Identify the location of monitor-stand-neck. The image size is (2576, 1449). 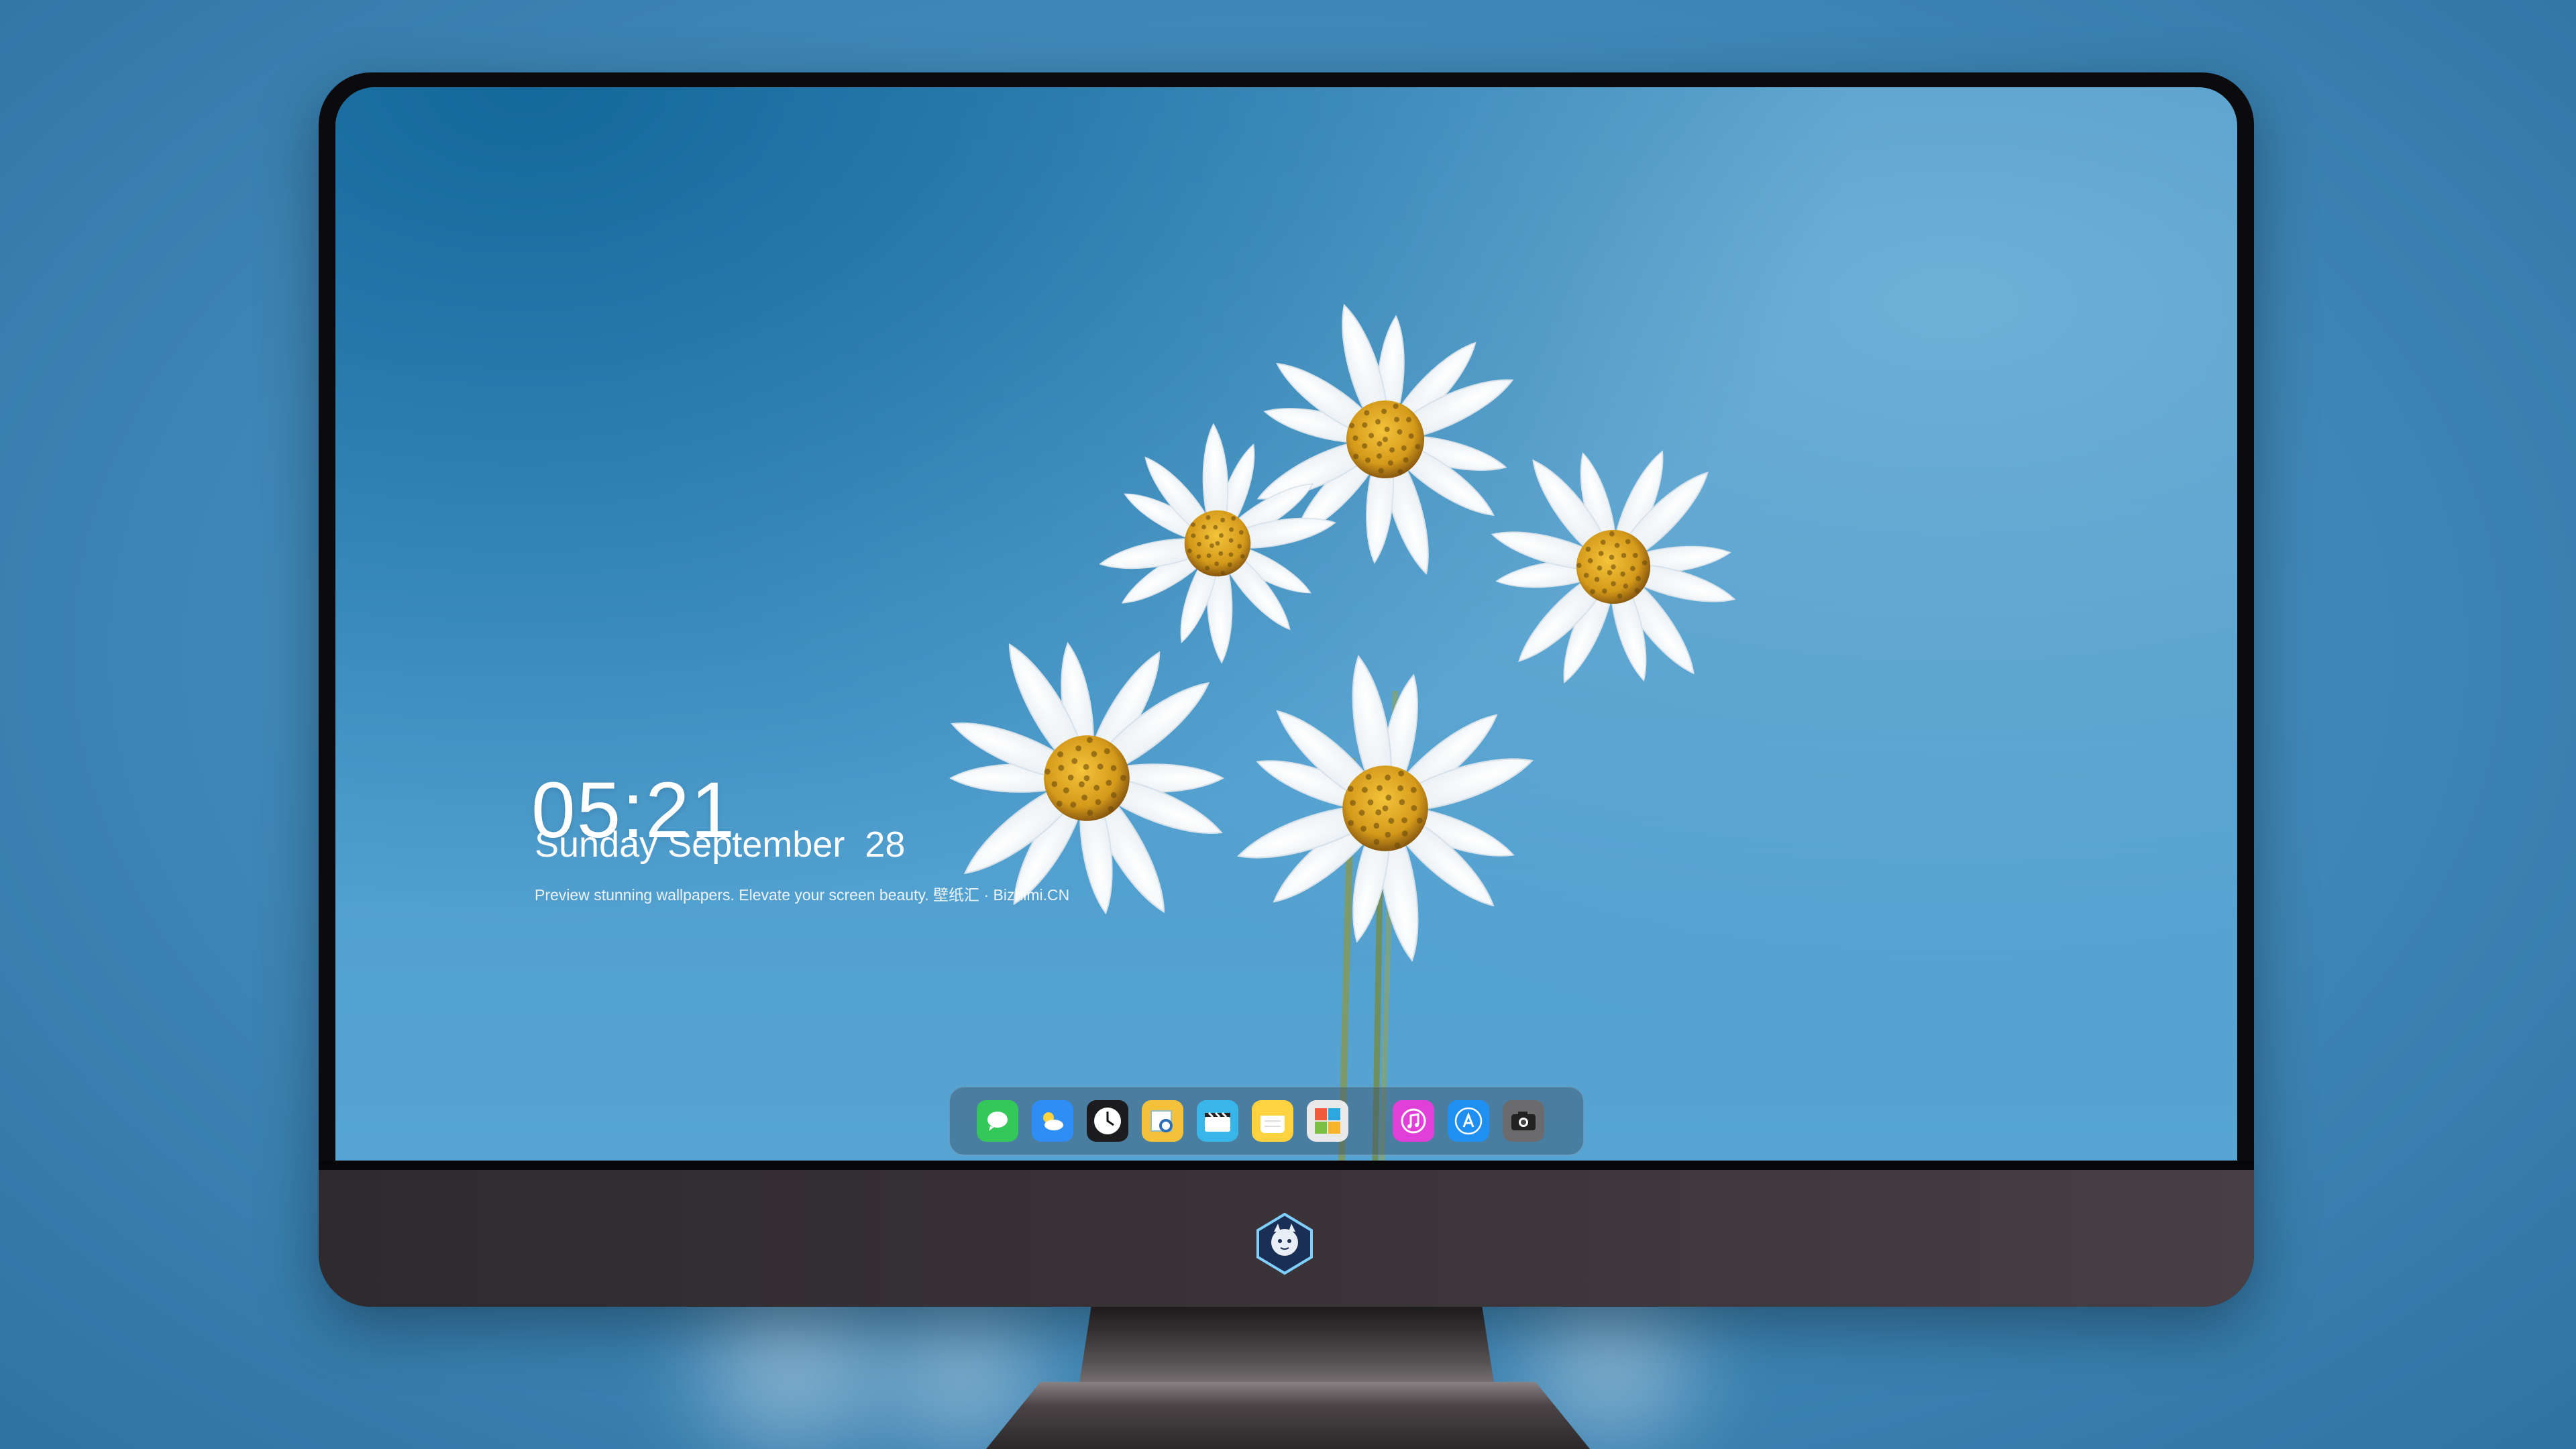
(1287, 1347).